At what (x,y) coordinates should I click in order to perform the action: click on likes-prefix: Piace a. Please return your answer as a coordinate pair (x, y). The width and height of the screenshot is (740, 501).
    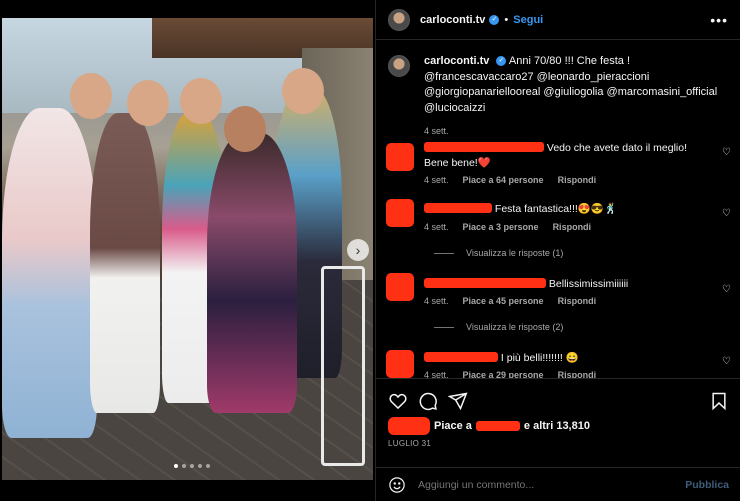
    Looking at the image, I should click on (453, 426).